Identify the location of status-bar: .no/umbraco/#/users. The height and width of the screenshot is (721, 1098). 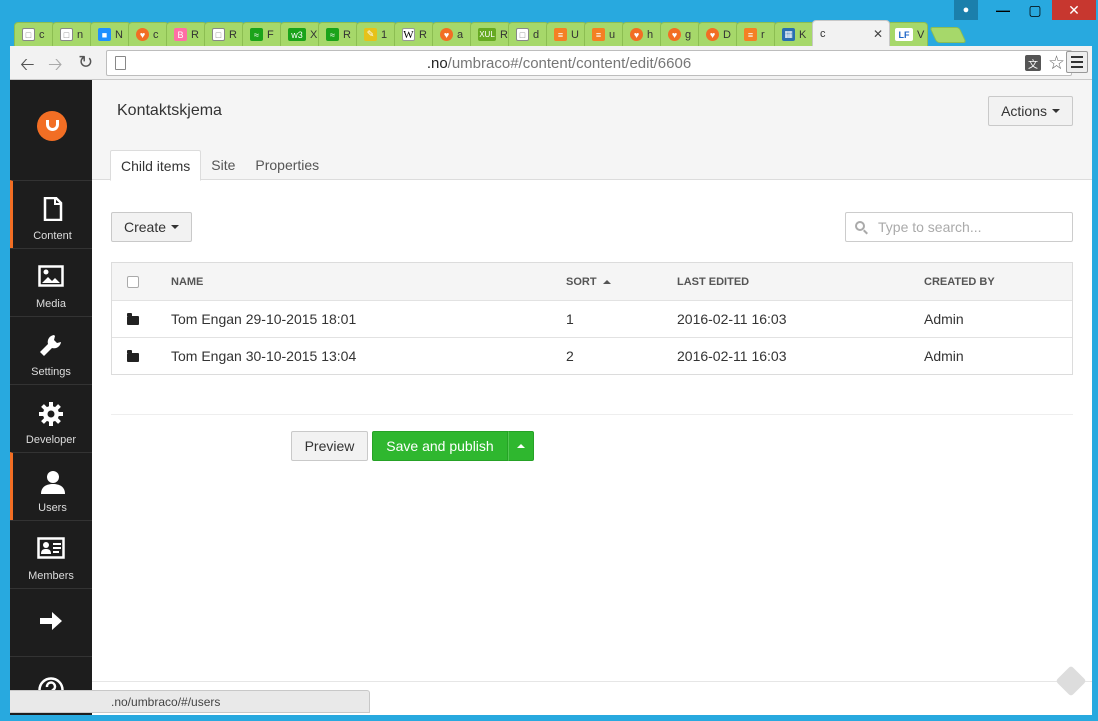
(190, 701).